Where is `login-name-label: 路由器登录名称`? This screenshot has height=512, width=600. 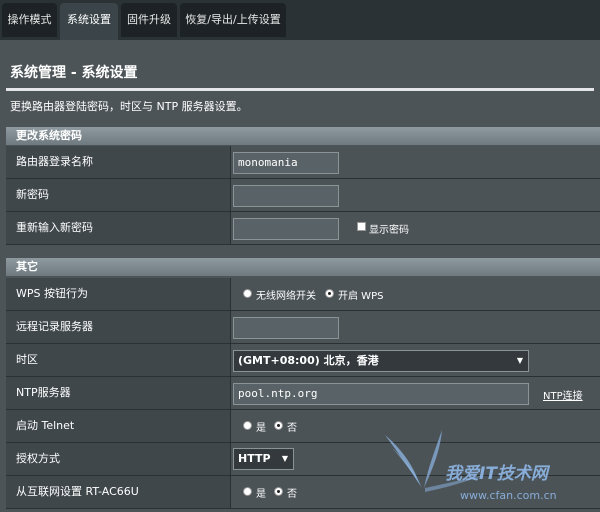 login-name-label: 路由器登录名称 is located at coordinates (118, 162).